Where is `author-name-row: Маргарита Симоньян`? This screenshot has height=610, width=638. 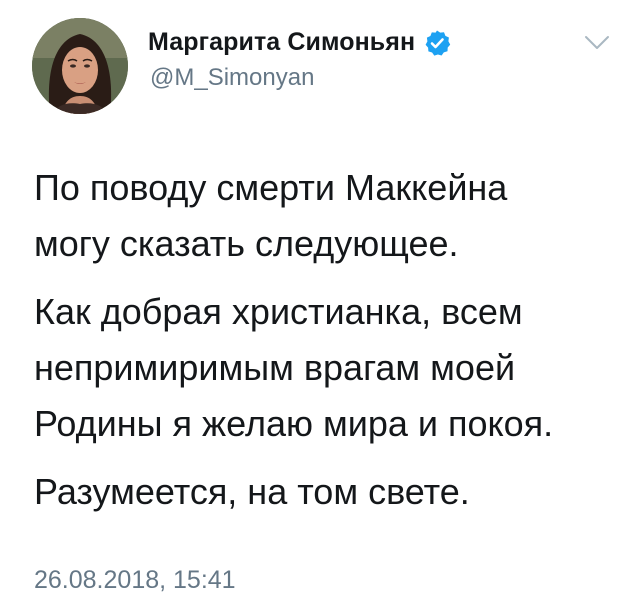 author-name-row: Маргарита Симоньян is located at coordinates (299, 42).